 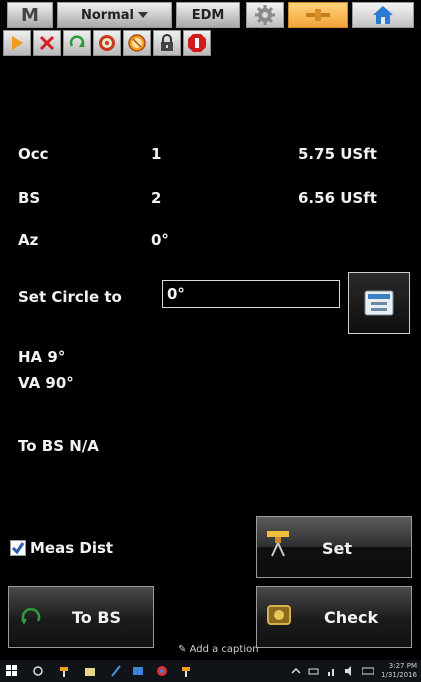 I want to click on occ-label: Occ, so click(x=33, y=154).